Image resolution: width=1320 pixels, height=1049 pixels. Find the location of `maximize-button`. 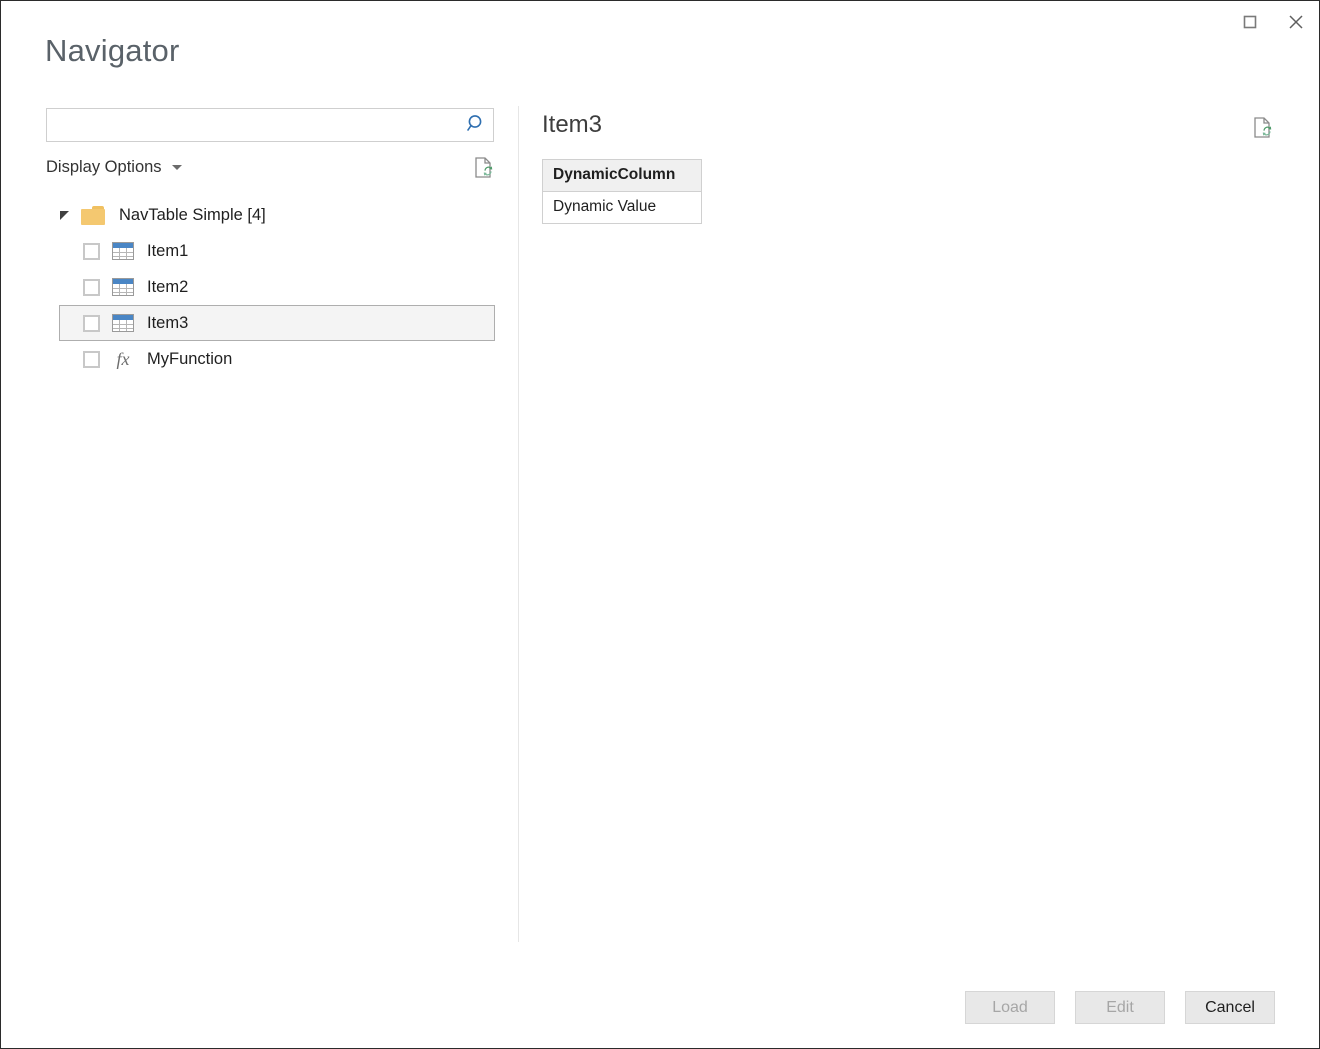

maximize-button is located at coordinates (1250, 22).